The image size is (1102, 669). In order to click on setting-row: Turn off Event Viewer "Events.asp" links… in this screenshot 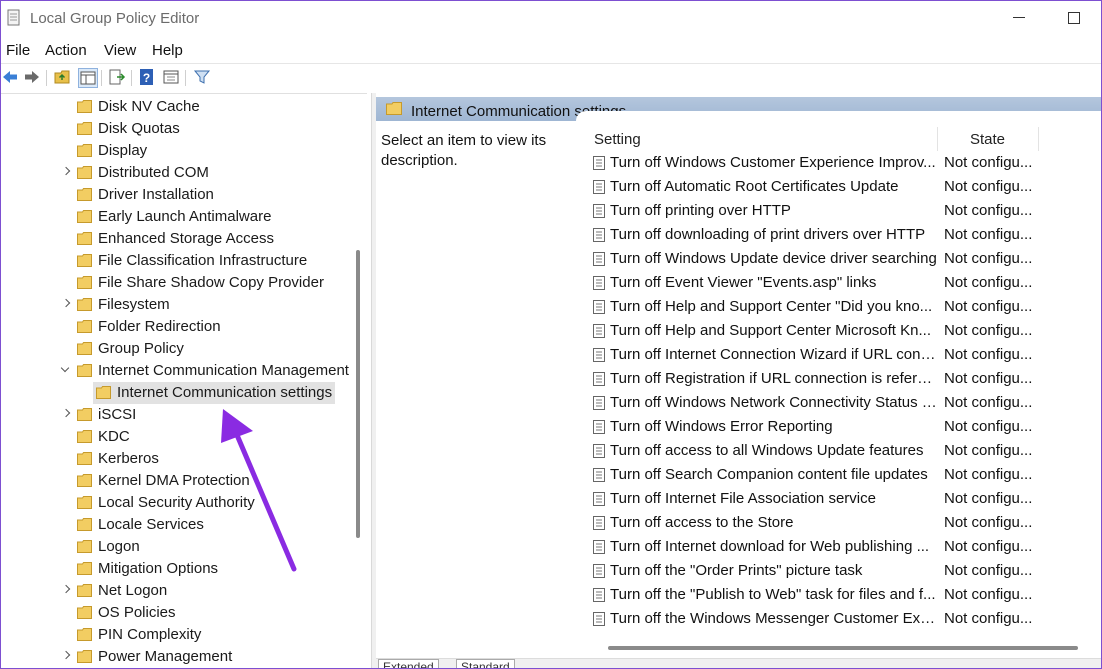, I will do `click(843, 283)`.